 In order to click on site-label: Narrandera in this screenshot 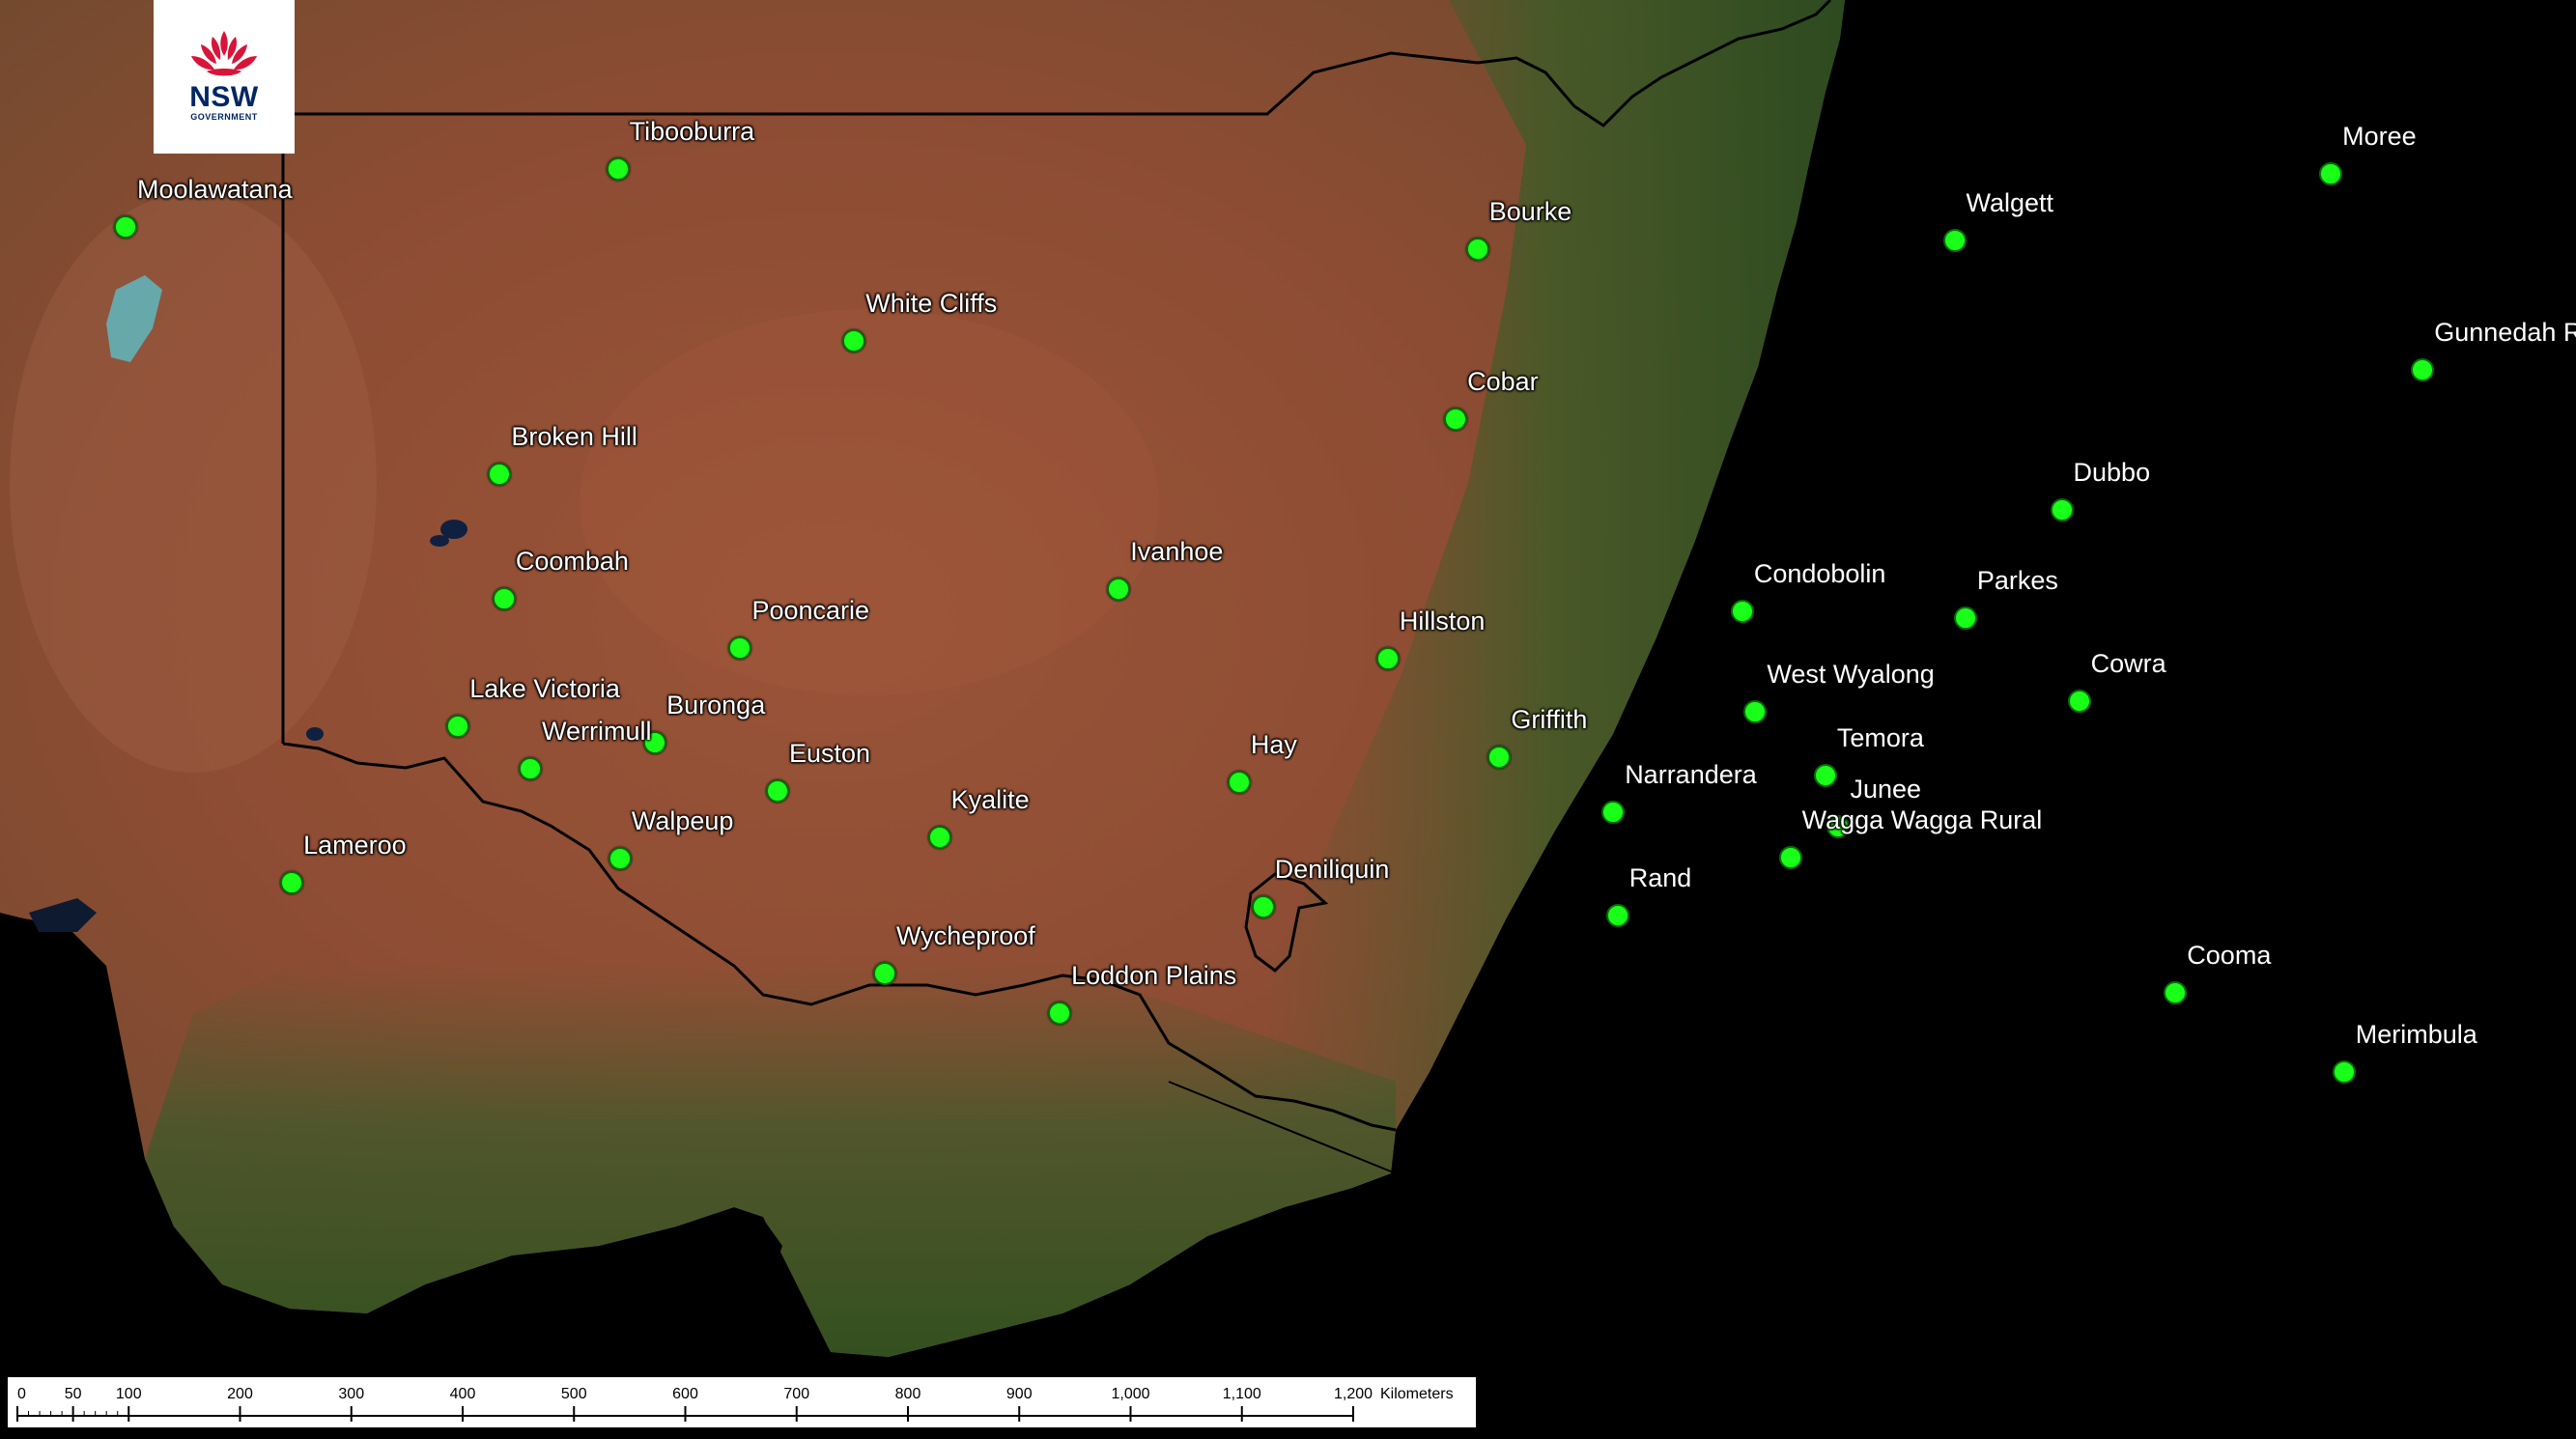, I will do `click(1691, 775)`.